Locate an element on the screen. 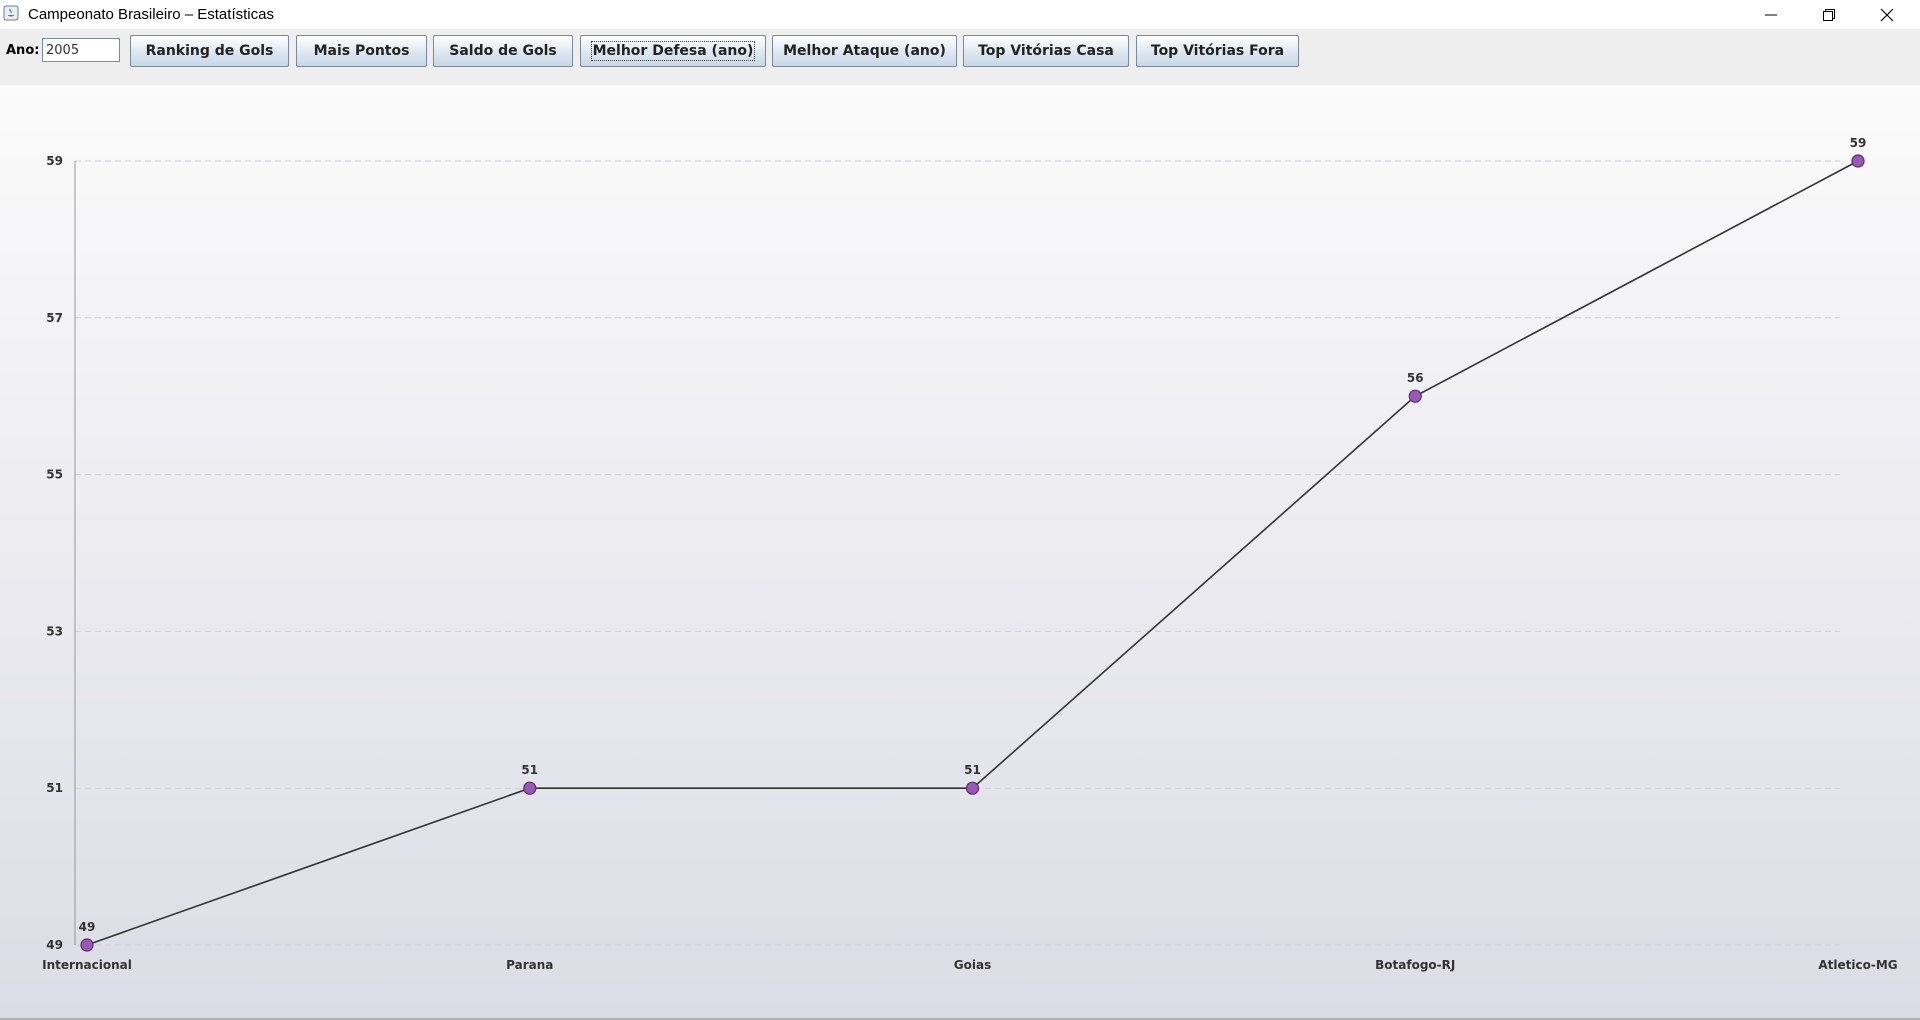 Image resolution: width=1920 pixels, height=1020 pixels. y-tick-label: 59 is located at coordinates (54, 161).